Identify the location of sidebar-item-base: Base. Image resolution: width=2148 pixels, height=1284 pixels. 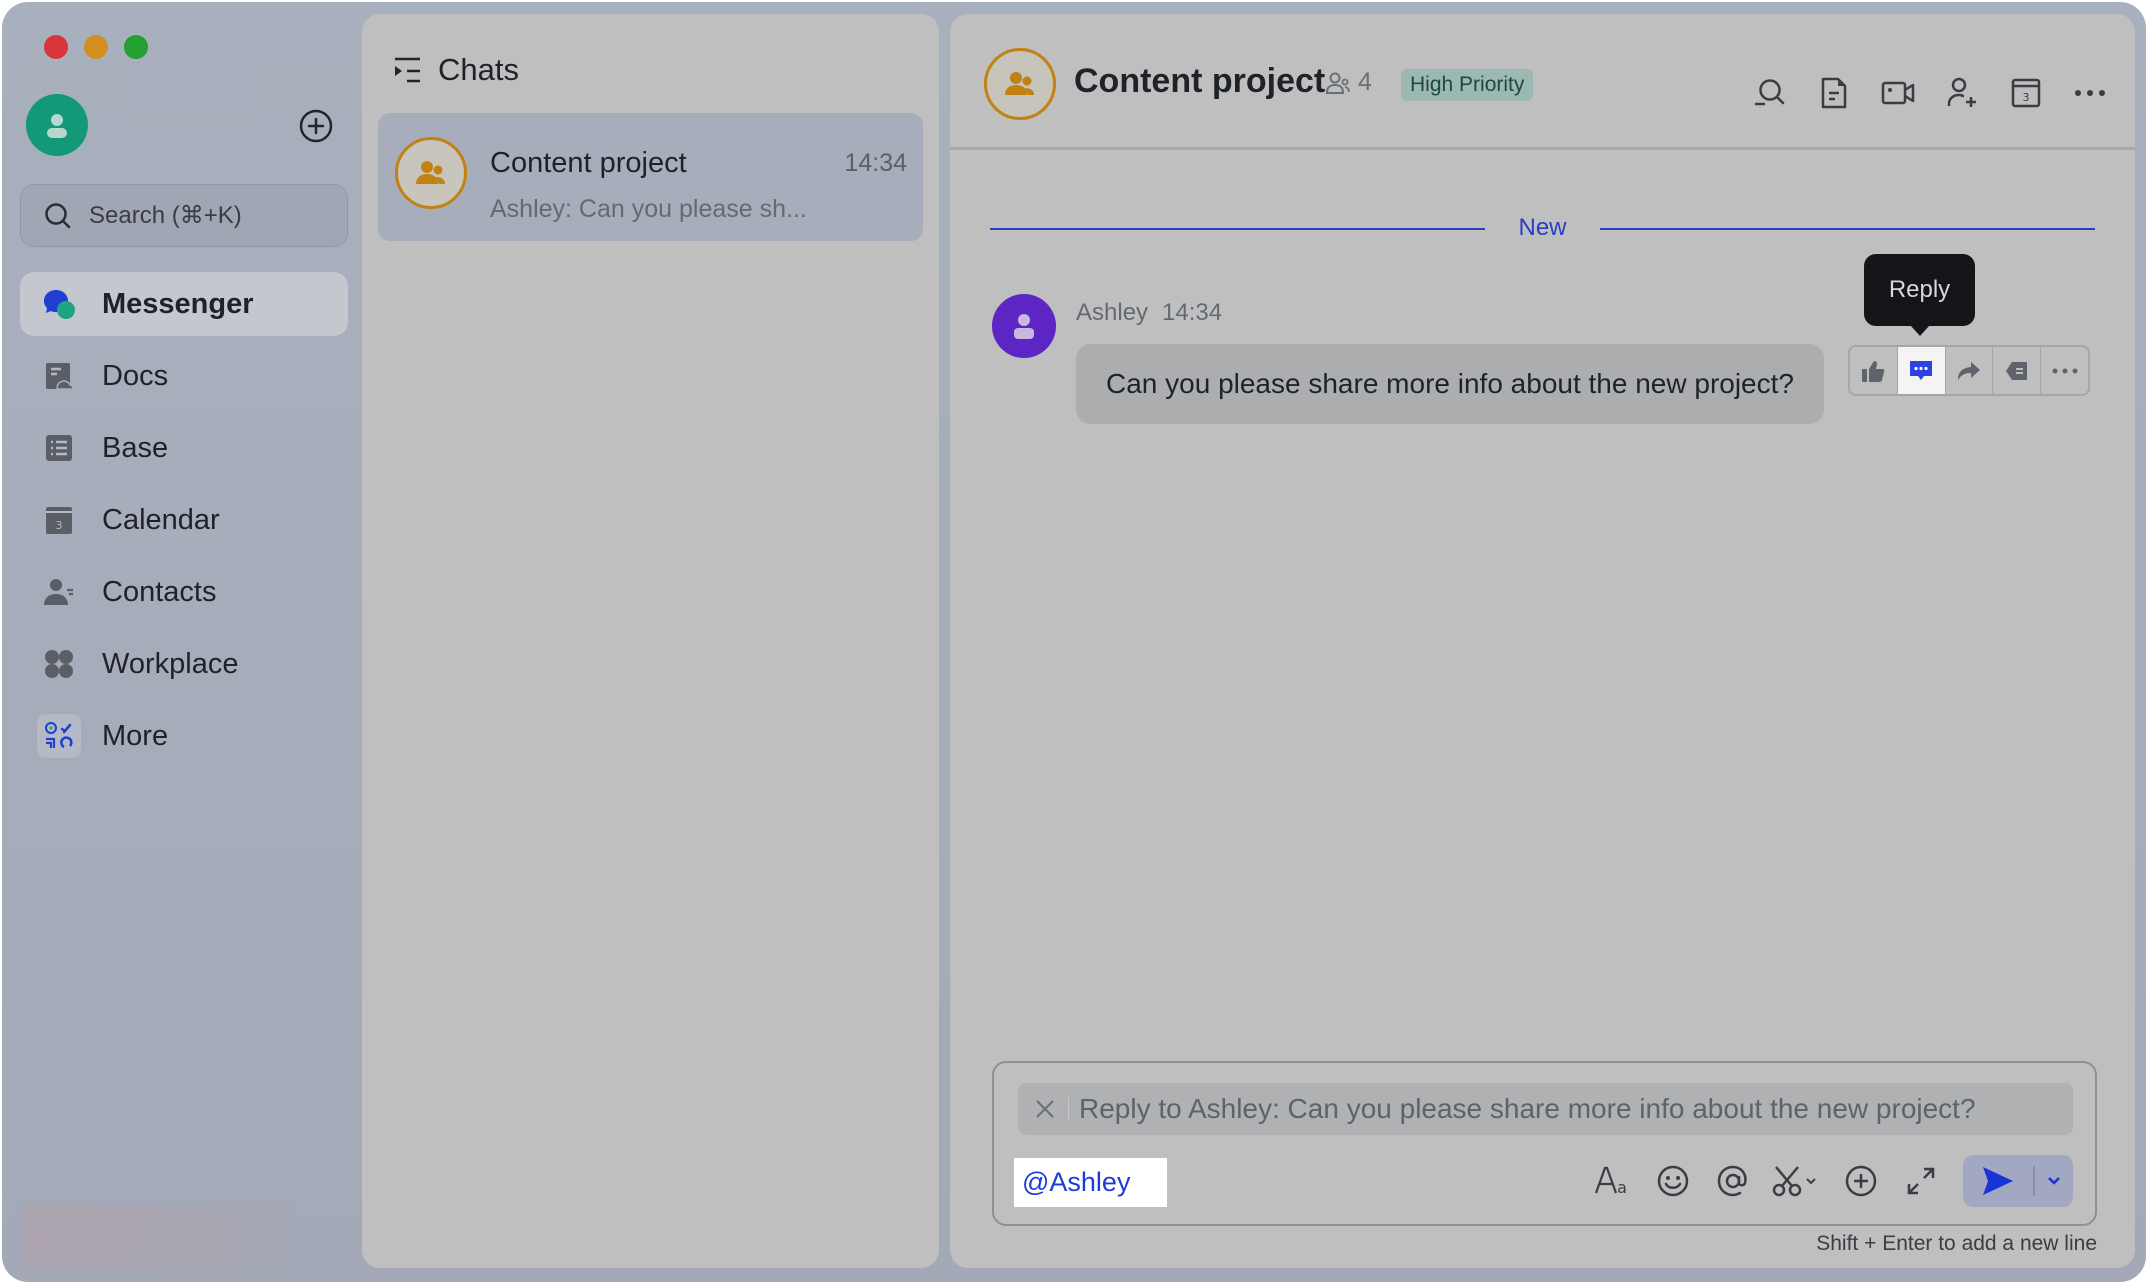
(184, 448).